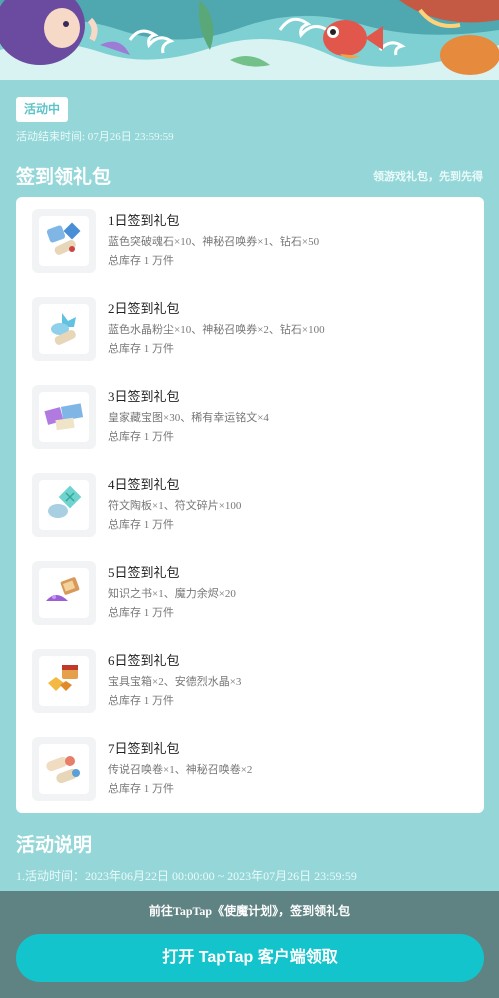  Describe the element at coordinates (180, 770) in the screenshot. I see `gift-desc: 传说召唤卷×1、神秘召唤卷×2` at that location.